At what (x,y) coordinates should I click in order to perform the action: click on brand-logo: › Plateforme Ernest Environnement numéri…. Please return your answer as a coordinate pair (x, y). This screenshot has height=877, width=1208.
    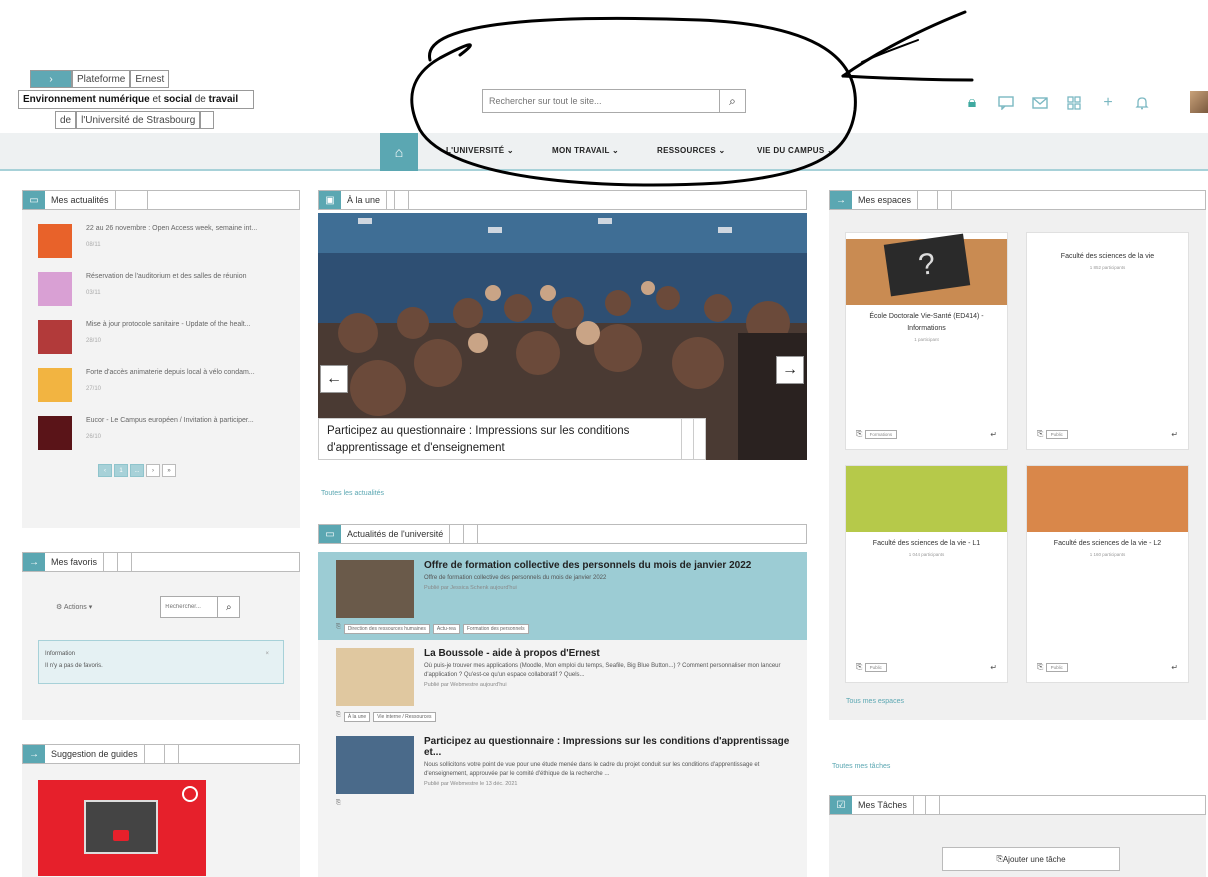
    Looking at the image, I should click on (135, 99).